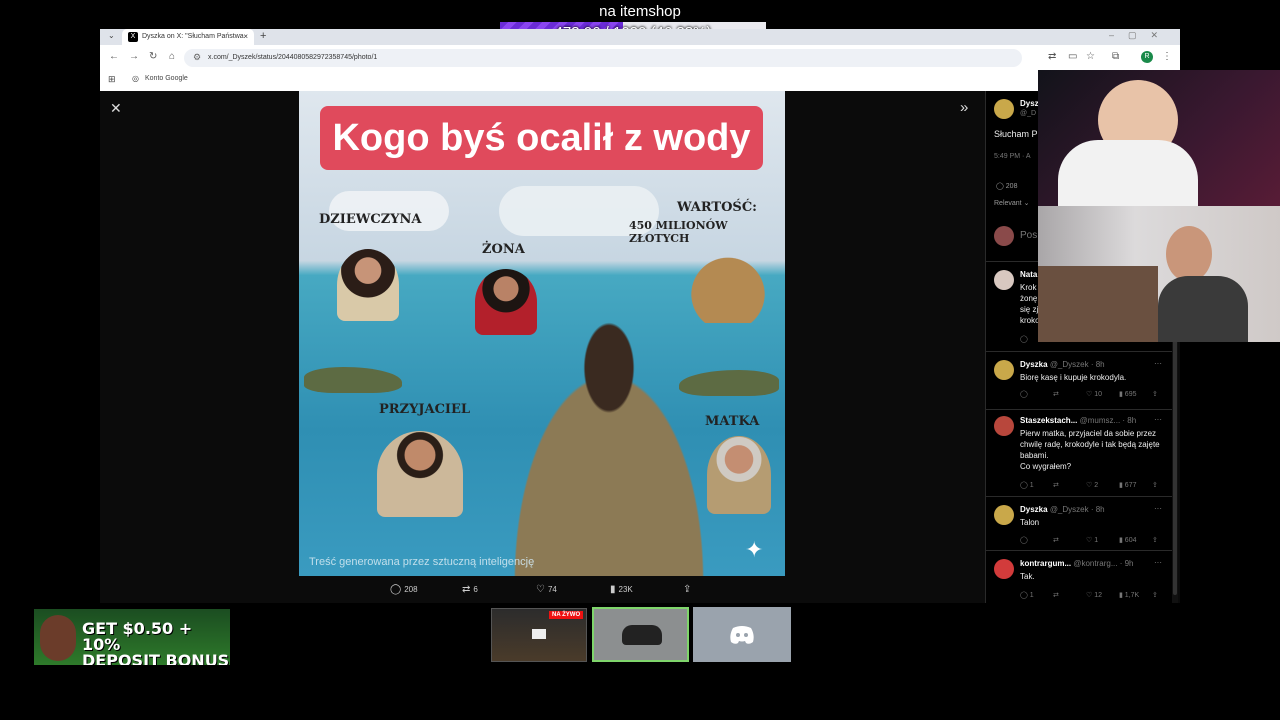 This screenshot has width=1280, height=720. Describe the element at coordinates (1102, 595) in the screenshot. I see `like-button: ♡ 12` at that location.